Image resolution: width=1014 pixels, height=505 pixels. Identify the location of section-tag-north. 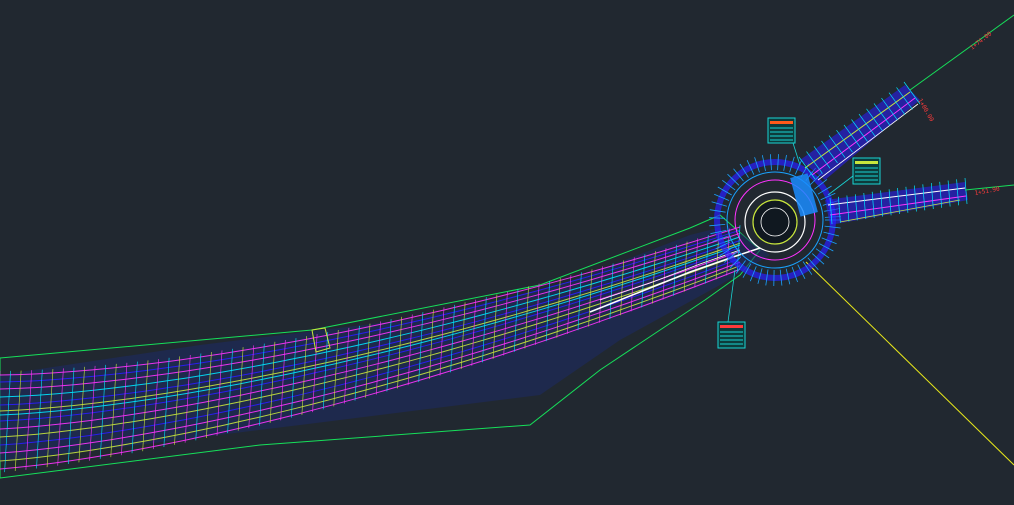
(781, 130).